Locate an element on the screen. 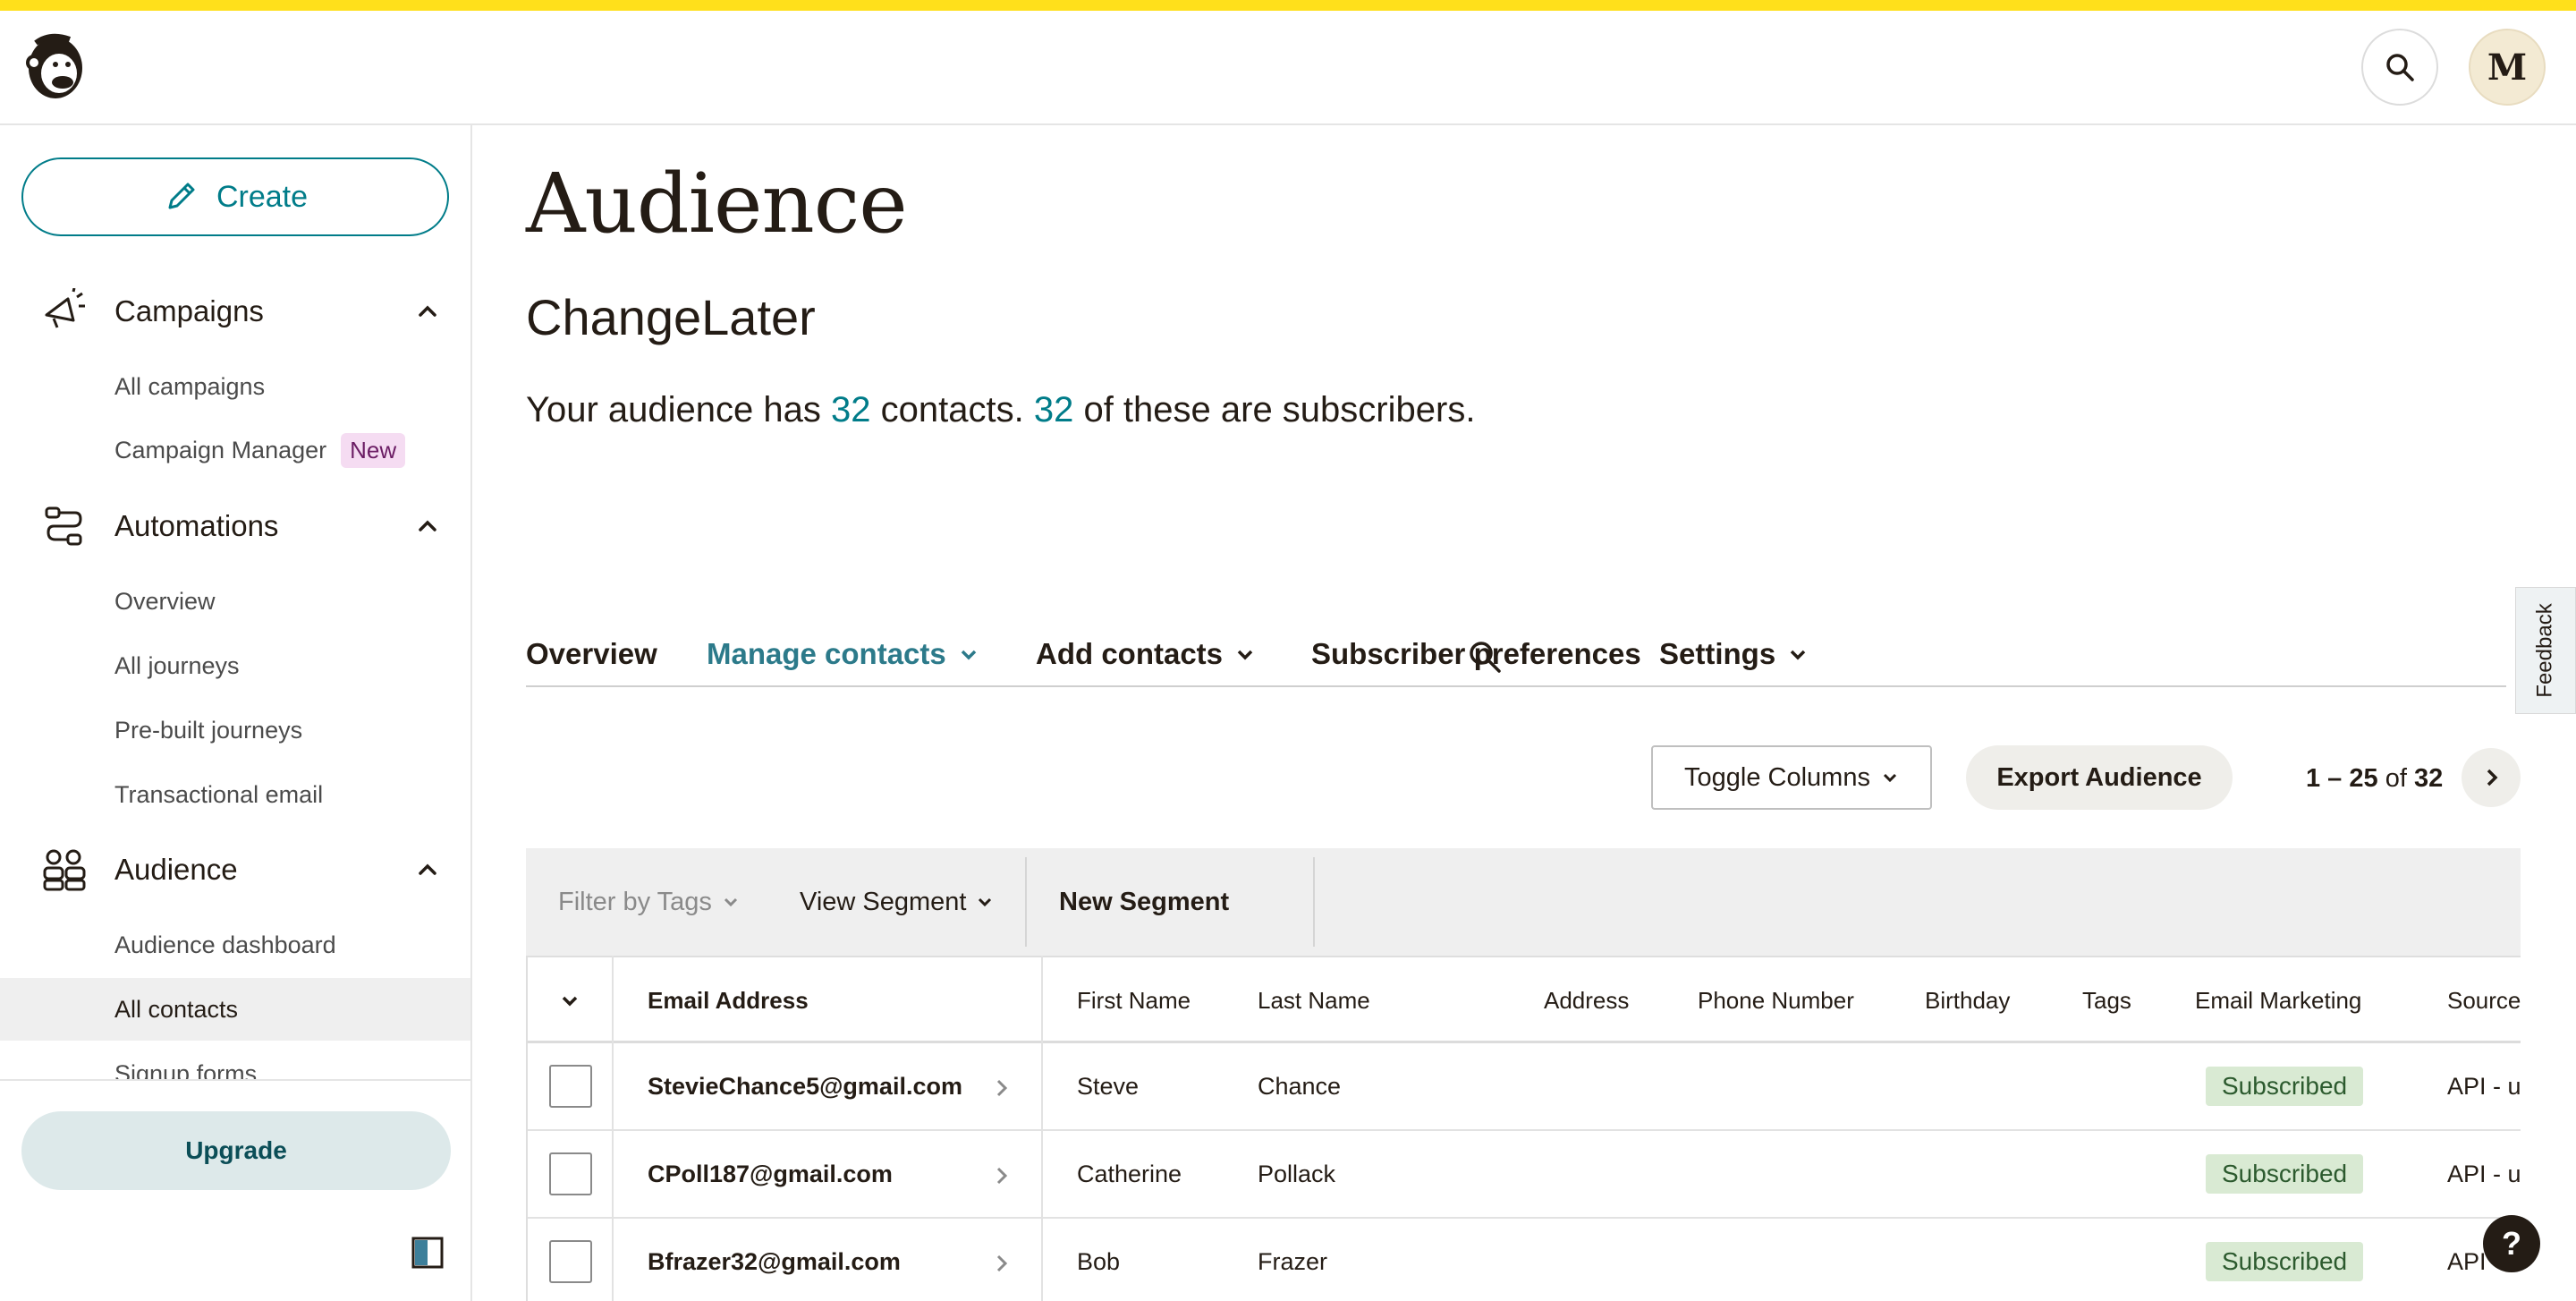 Image resolution: width=2576 pixels, height=1301 pixels. sidebar-item-campaign-manager: Campaign Manager New is located at coordinates (235, 450).